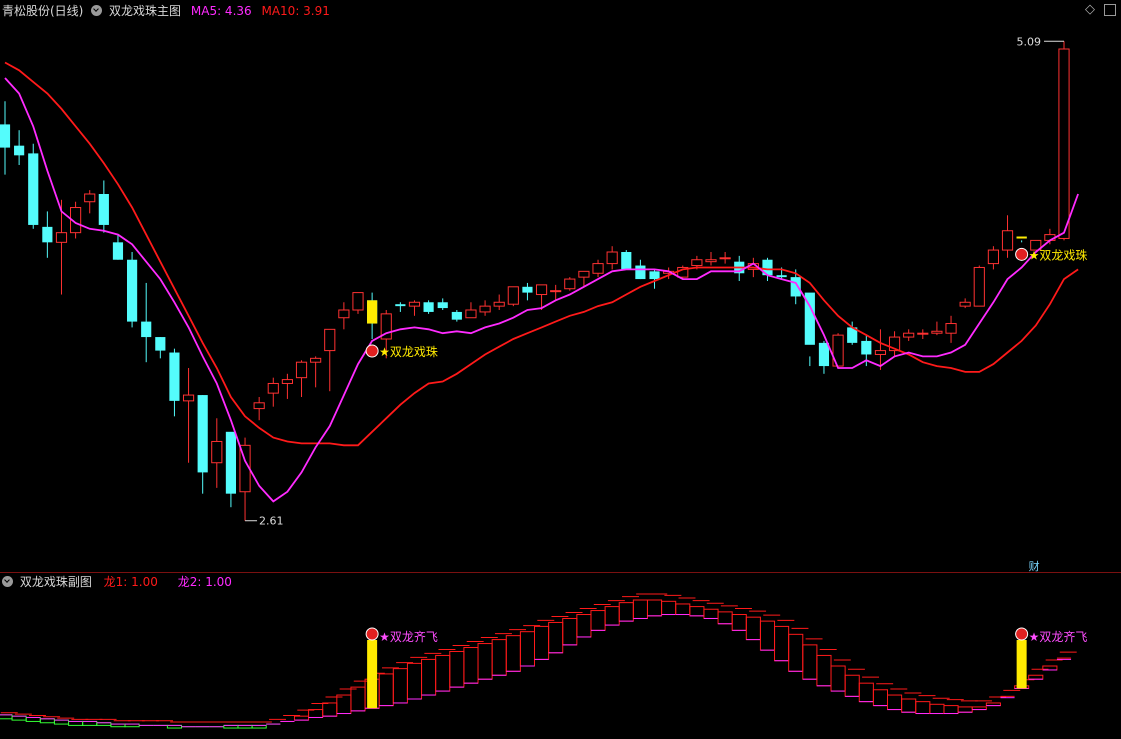  I want to click on restore-icon, so click(1110, 10).